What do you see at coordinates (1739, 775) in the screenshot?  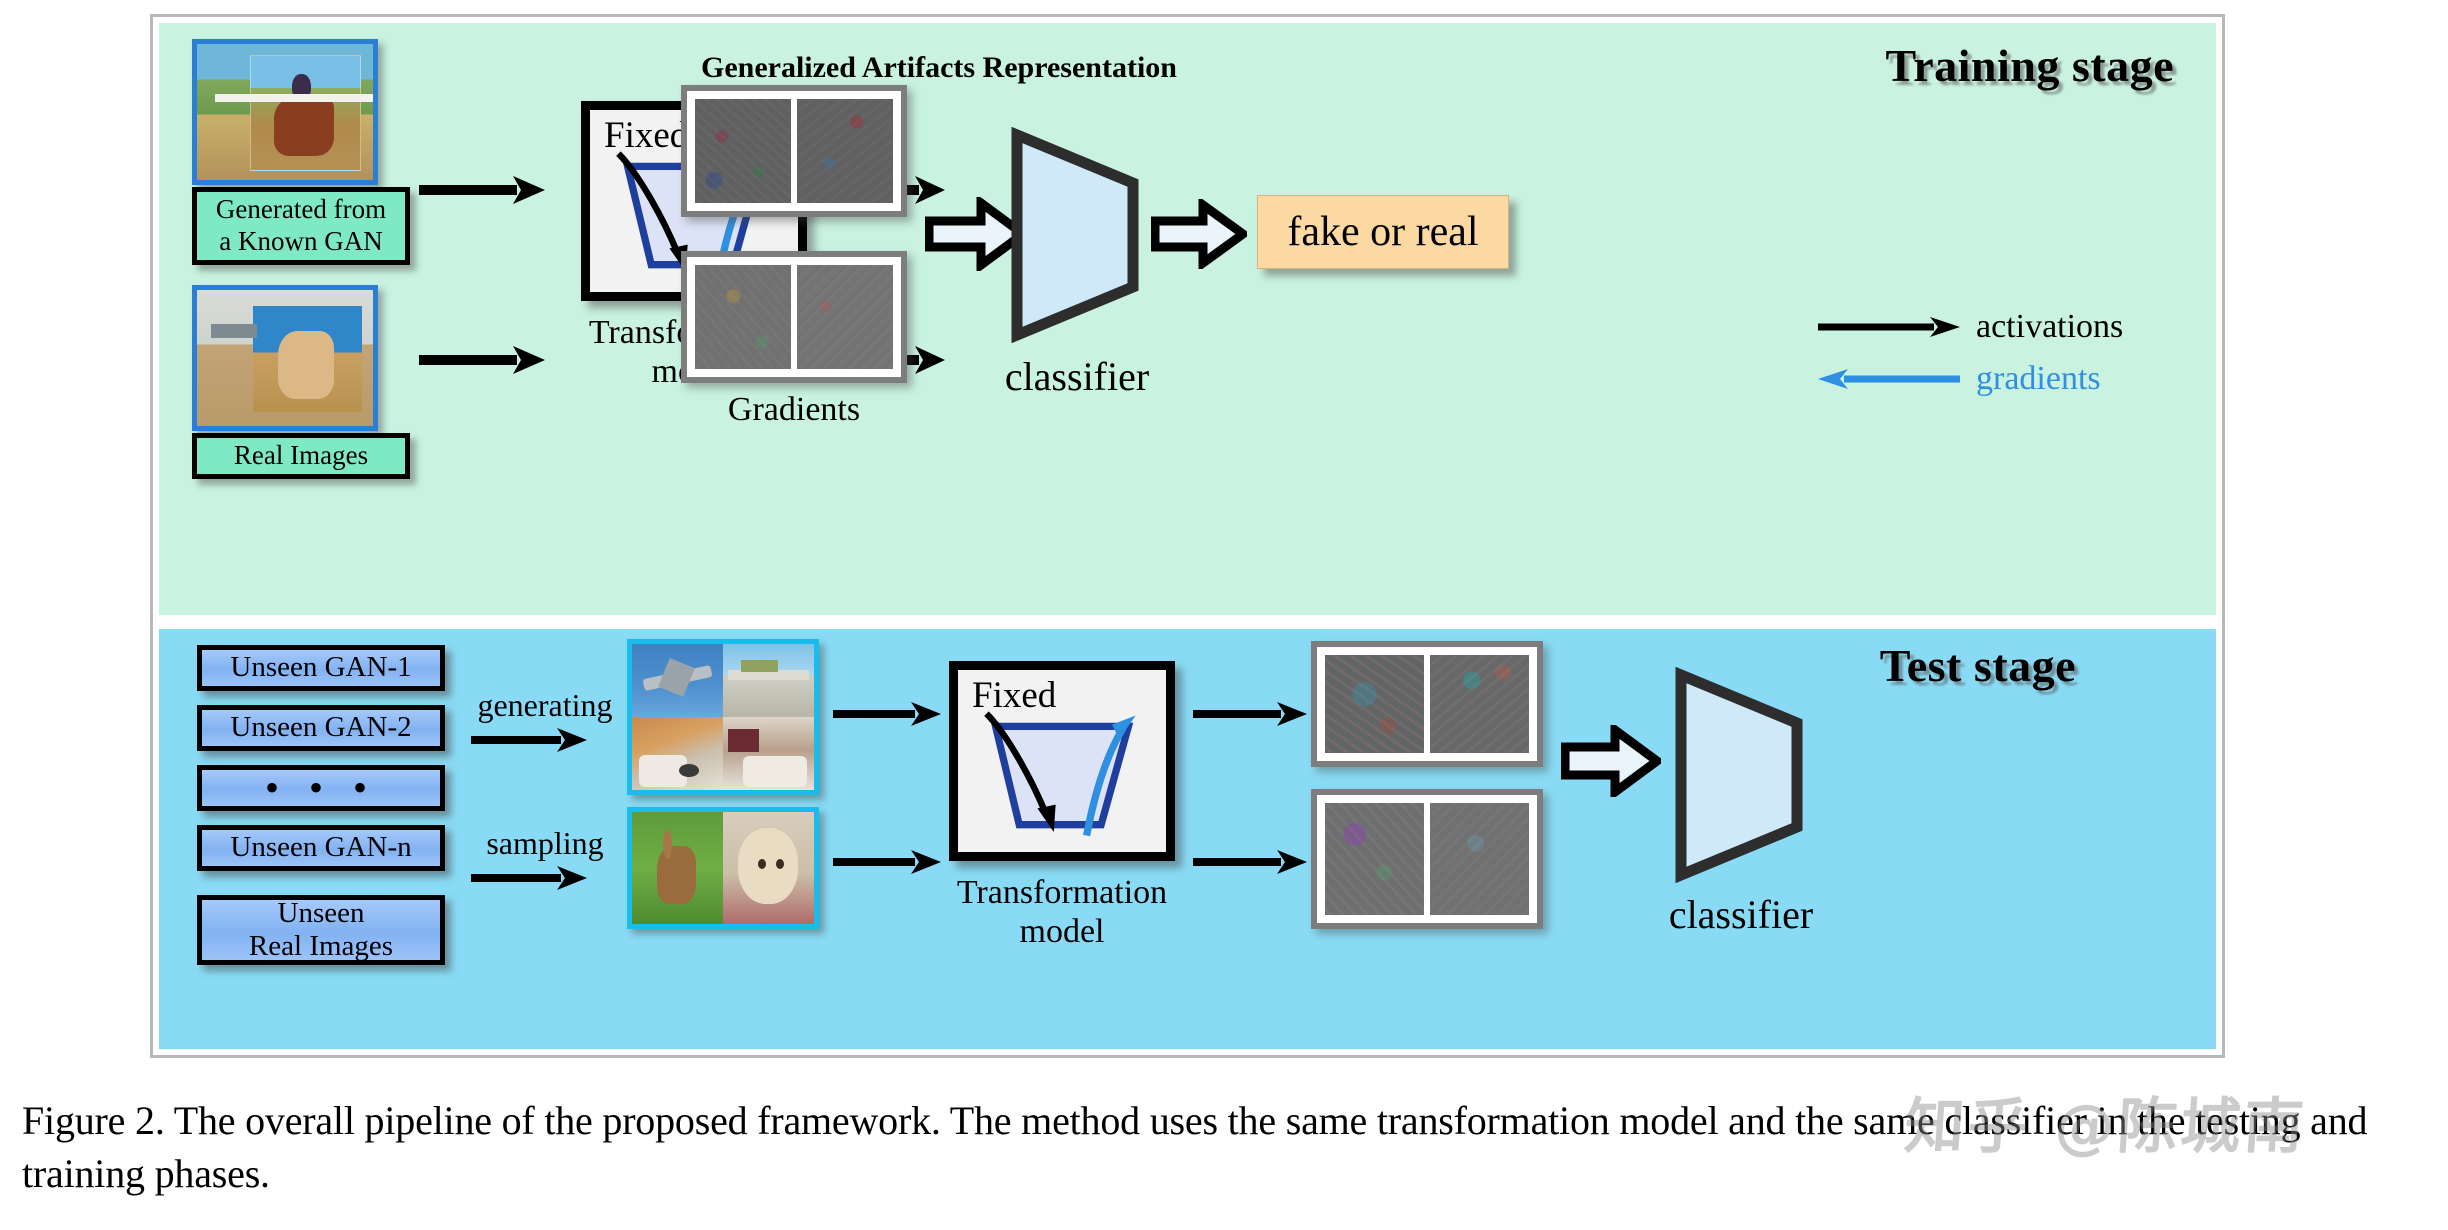 I see `test-classifier-shape` at bounding box center [1739, 775].